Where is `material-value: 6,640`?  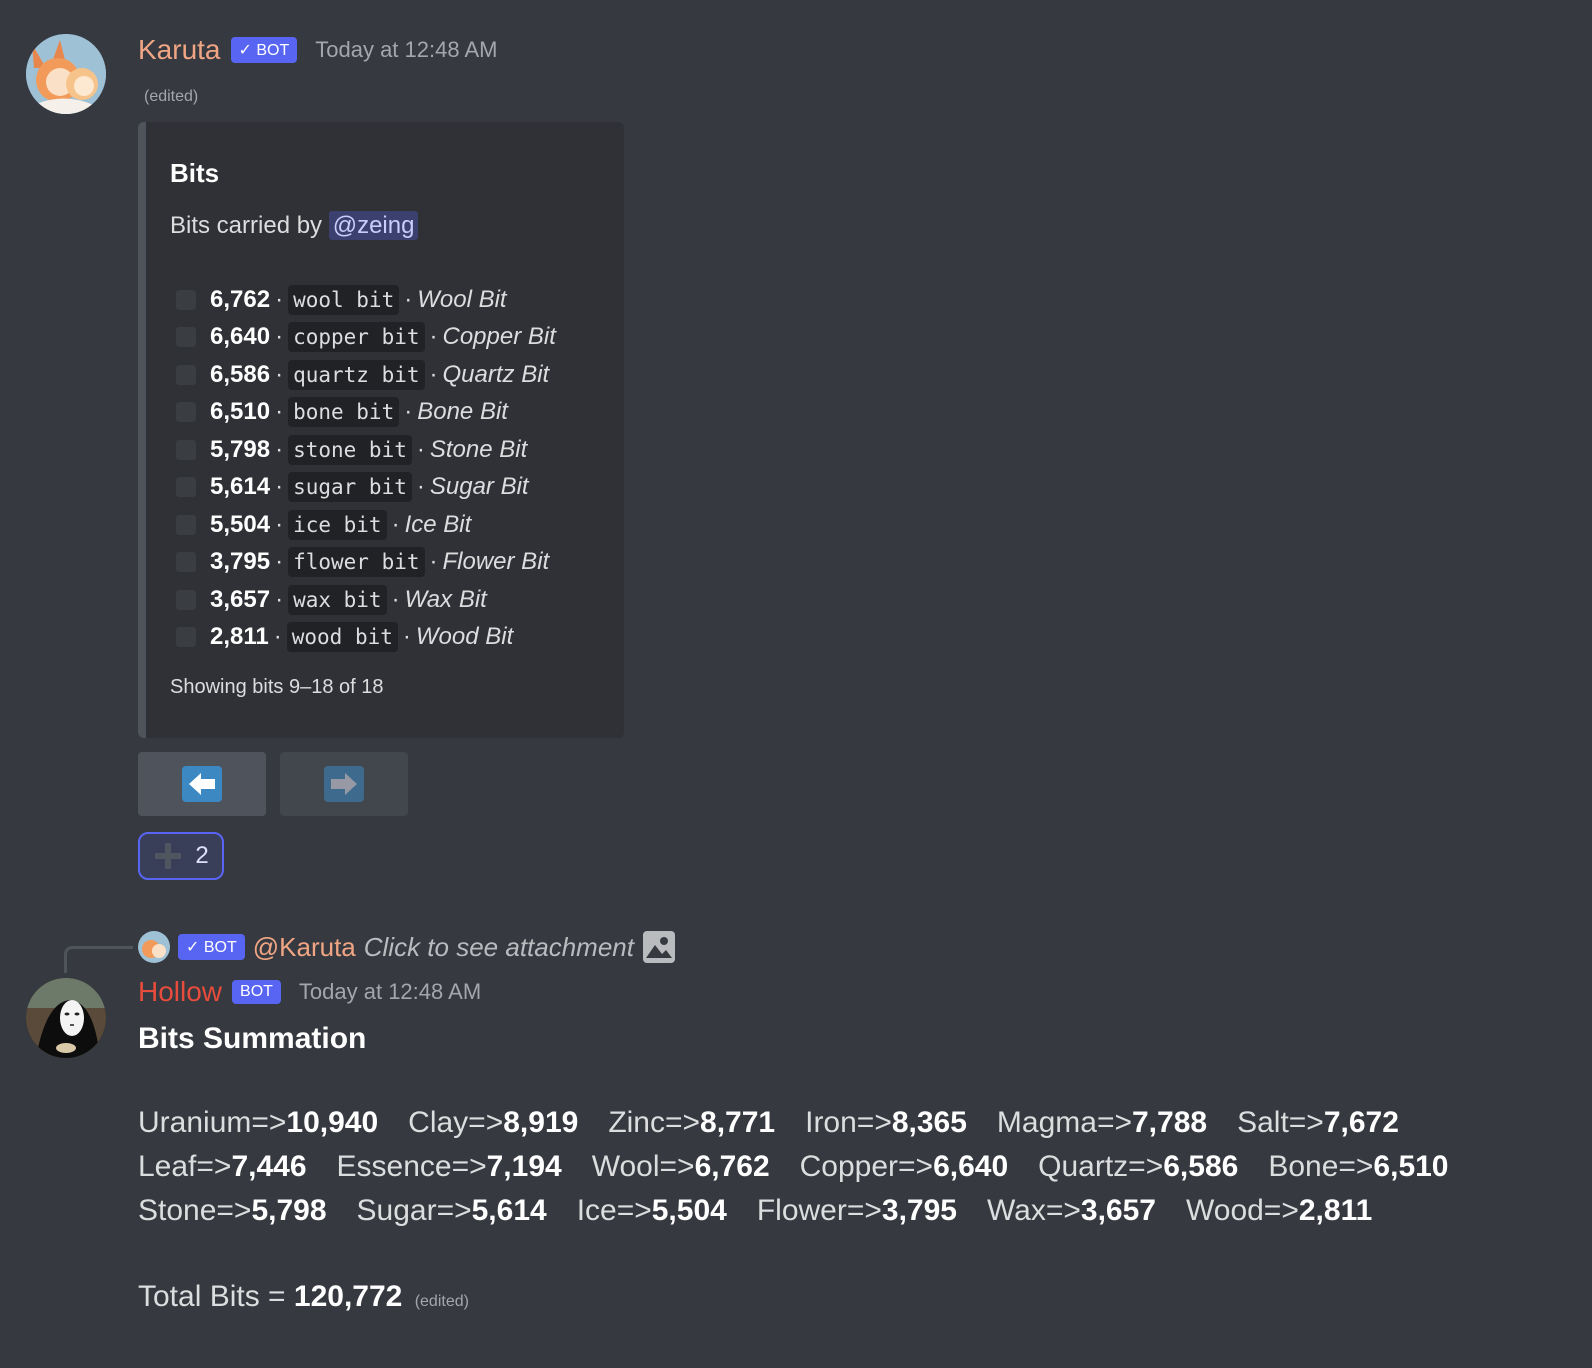
material-value: 6,640 is located at coordinates (971, 1166).